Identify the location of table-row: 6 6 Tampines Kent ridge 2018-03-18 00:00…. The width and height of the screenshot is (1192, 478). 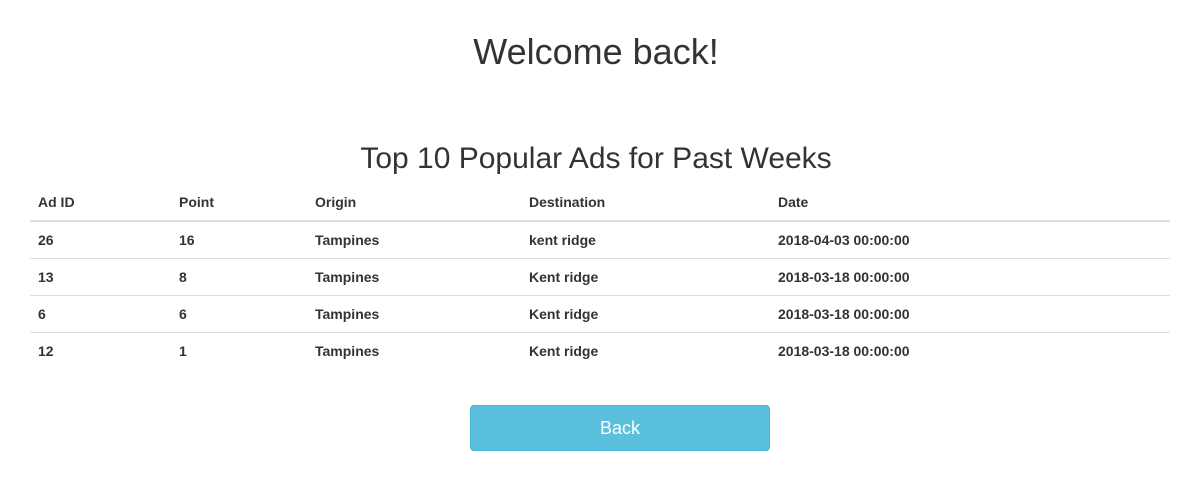
(600, 314).